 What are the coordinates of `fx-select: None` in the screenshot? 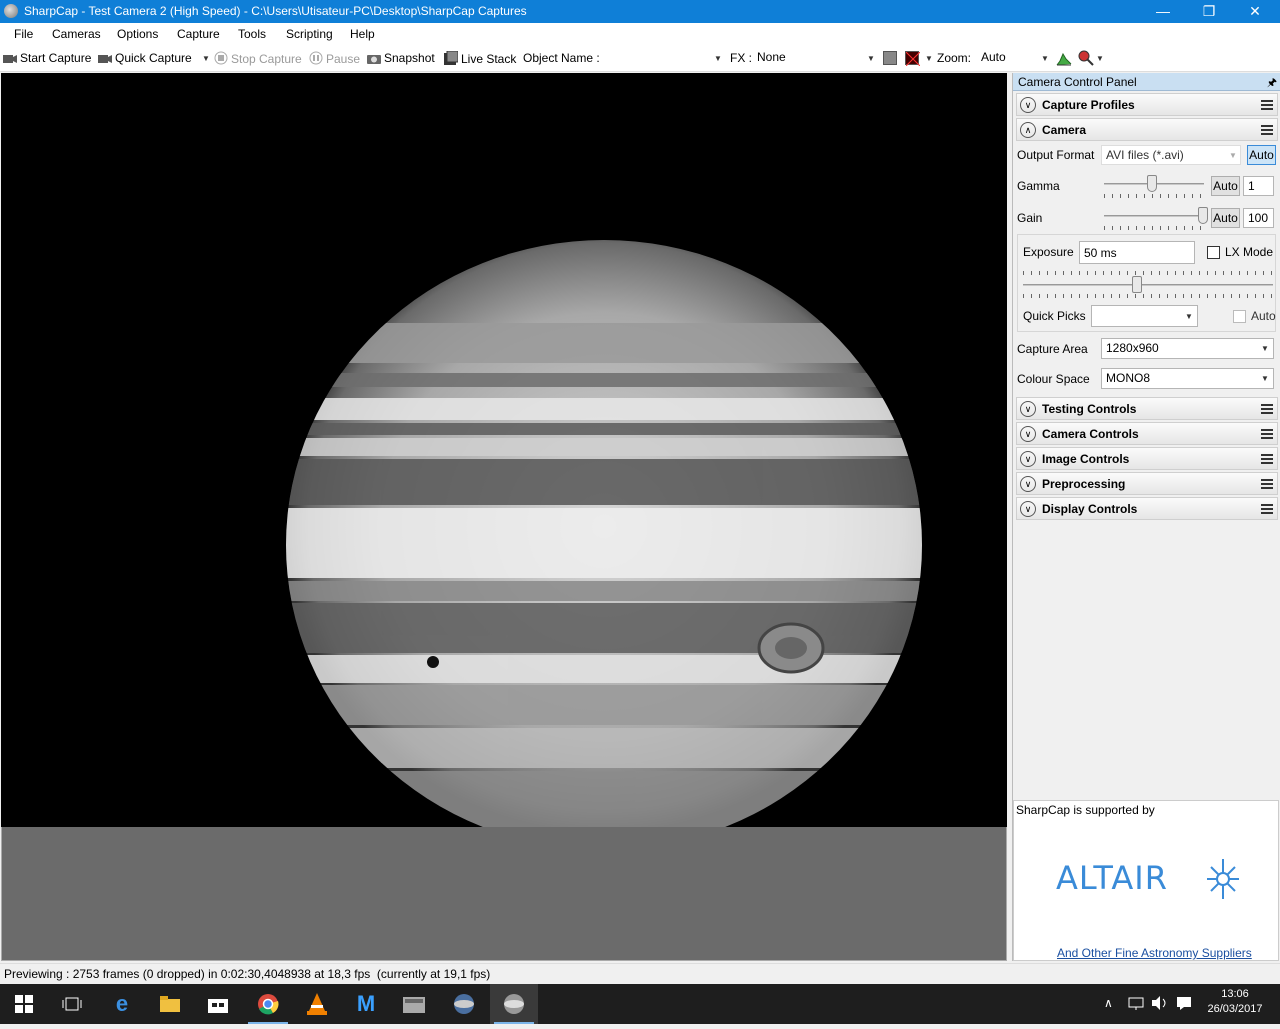 It's located at (815, 58).